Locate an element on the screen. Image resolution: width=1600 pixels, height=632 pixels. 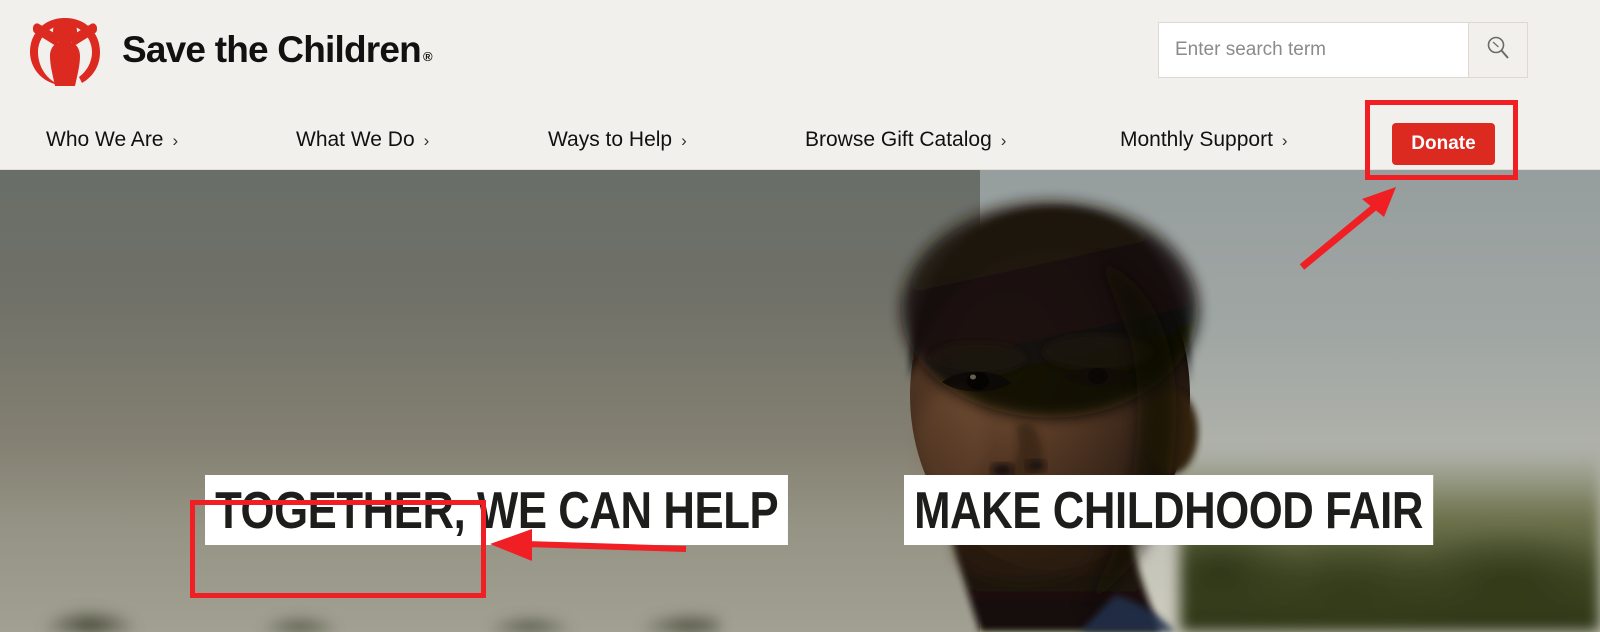
search-form is located at coordinates (1343, 50).